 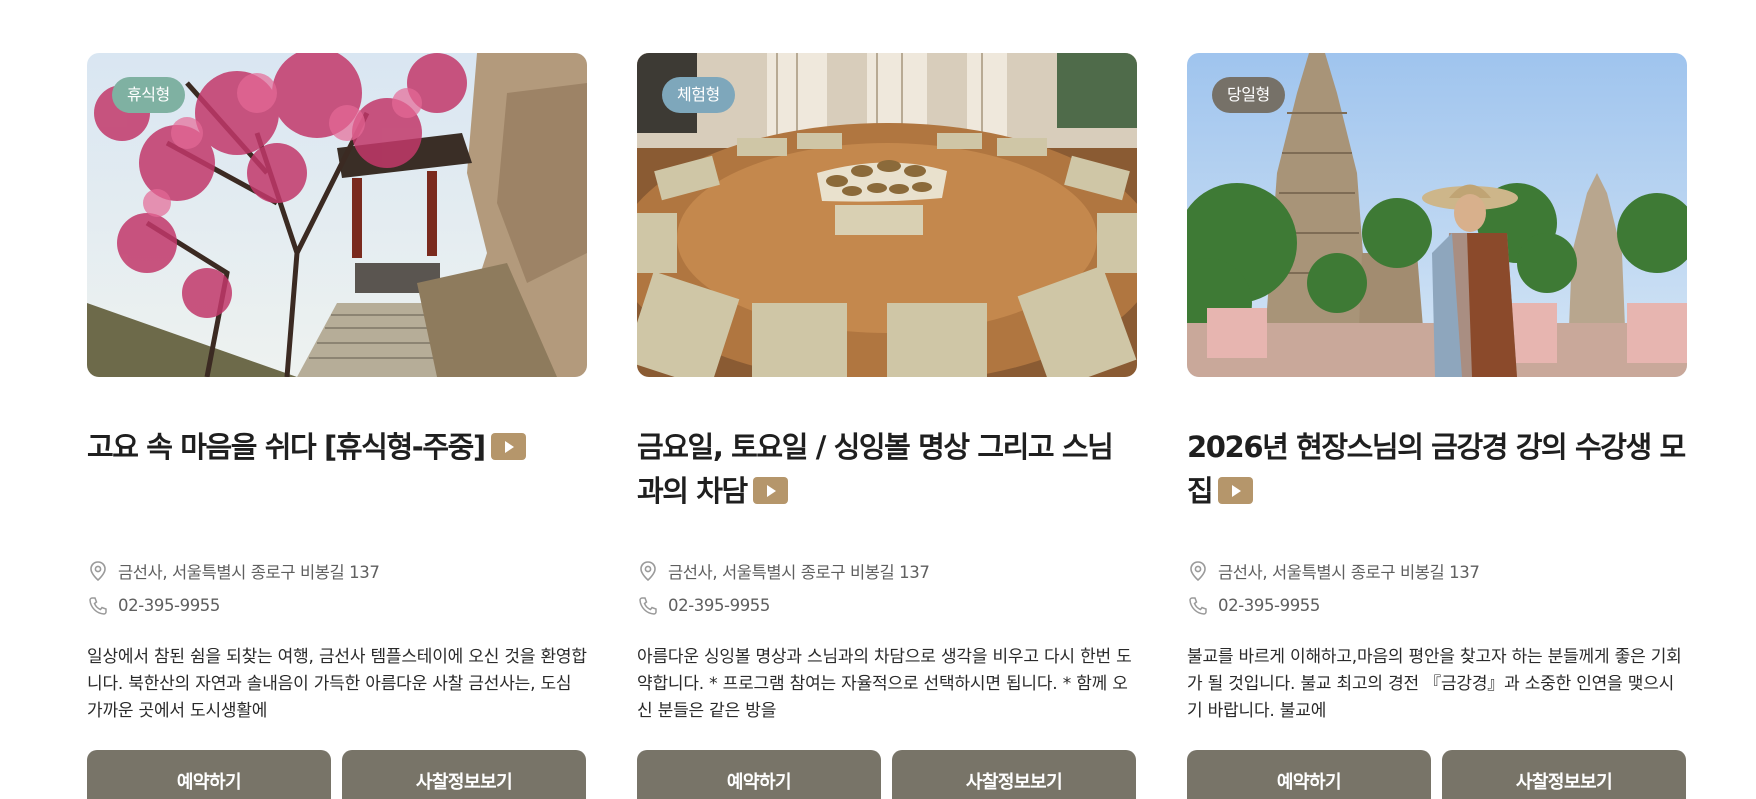 I want to click on program-type-badge: 당일형, so click(x=1248, y=95).